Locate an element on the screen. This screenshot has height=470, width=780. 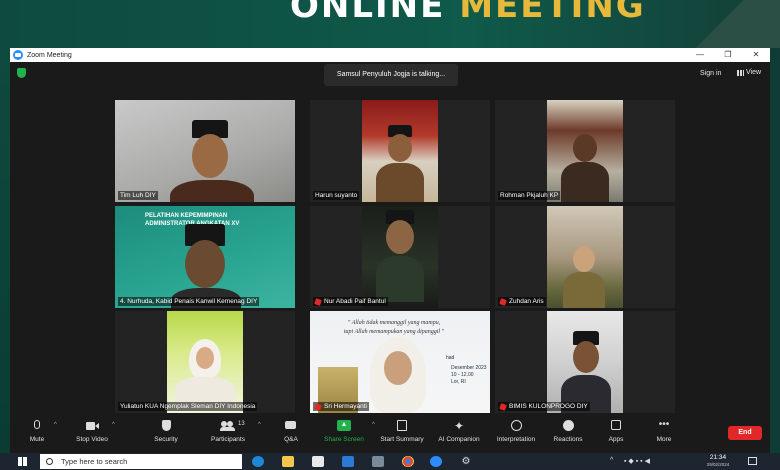
signin-link: Sign in is located at coordinates (710, 73).